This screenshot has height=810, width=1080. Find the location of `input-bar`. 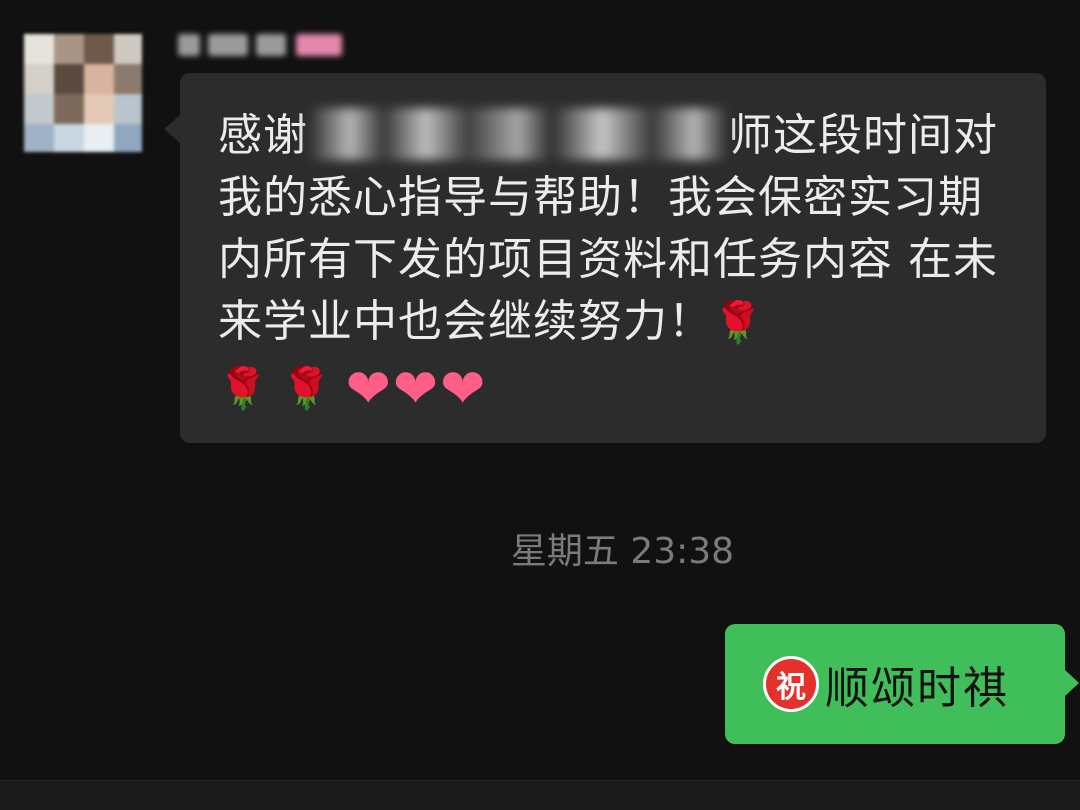

input-bar is located at coordinates (540, 795).